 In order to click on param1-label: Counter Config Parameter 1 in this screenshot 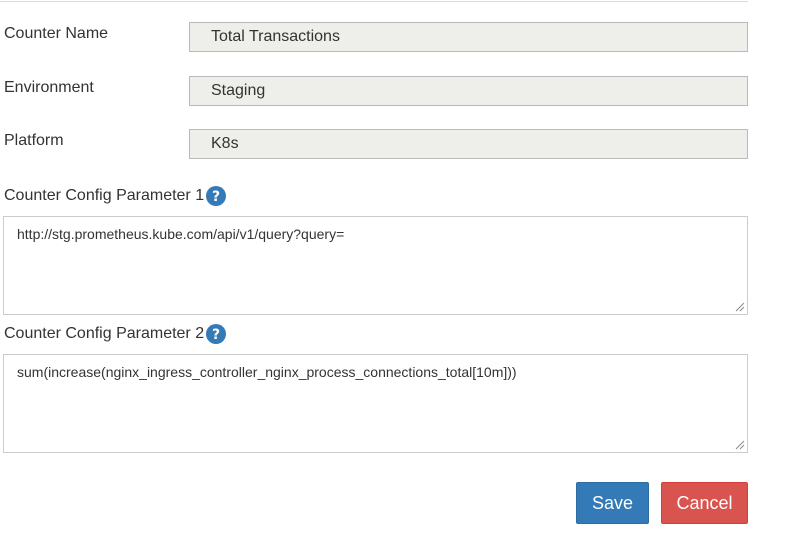, I will do `click(104, 195)`.